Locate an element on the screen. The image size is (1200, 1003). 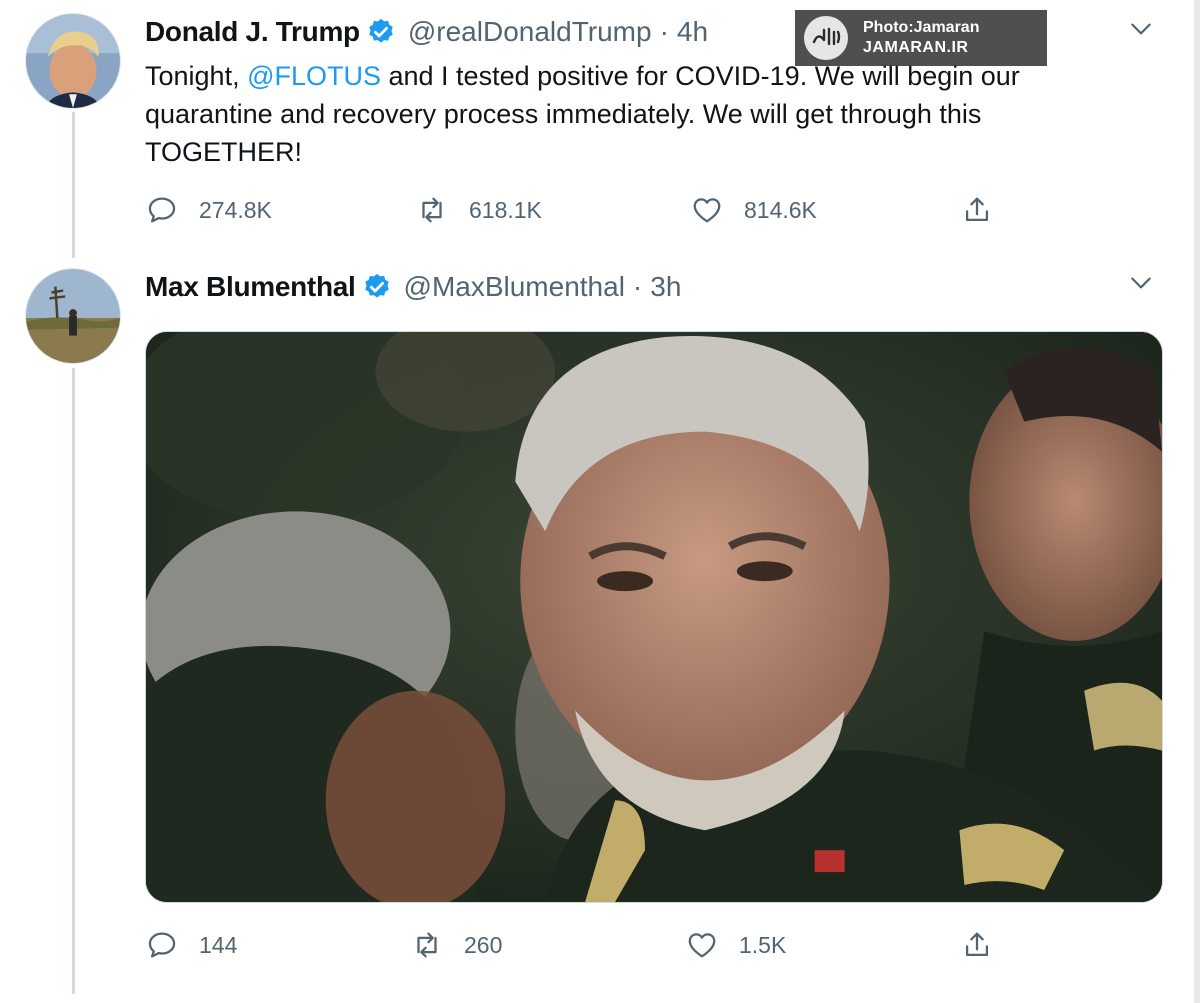
tweet-header: Donald J. Trump @realDonaldTrump · 4h is located at coordinates (426, 32).